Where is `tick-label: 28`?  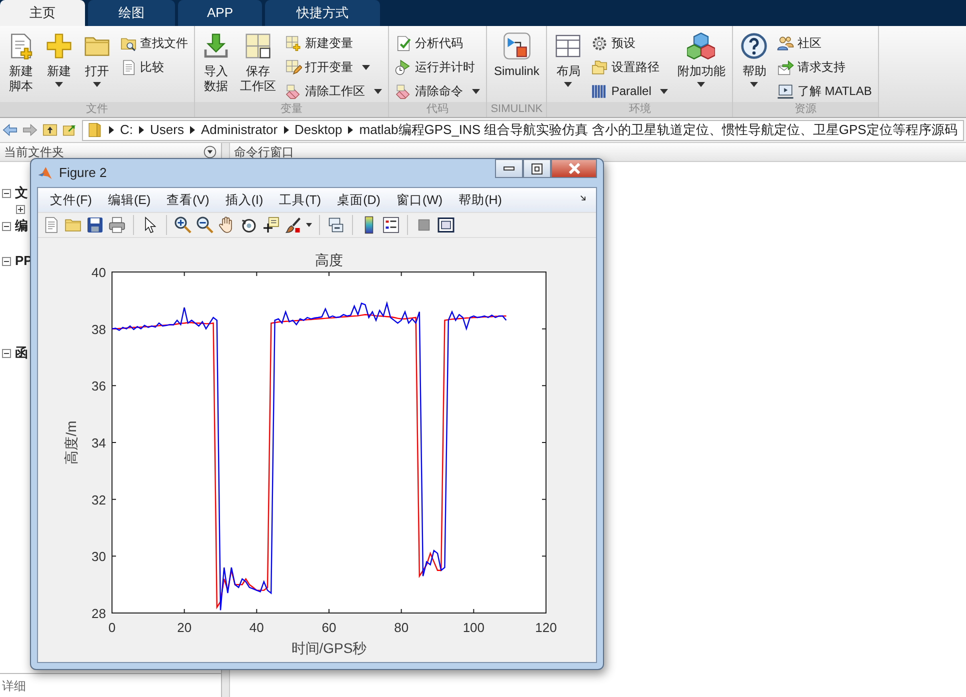 tick-label: 28 is located at coordinates (99, 613).